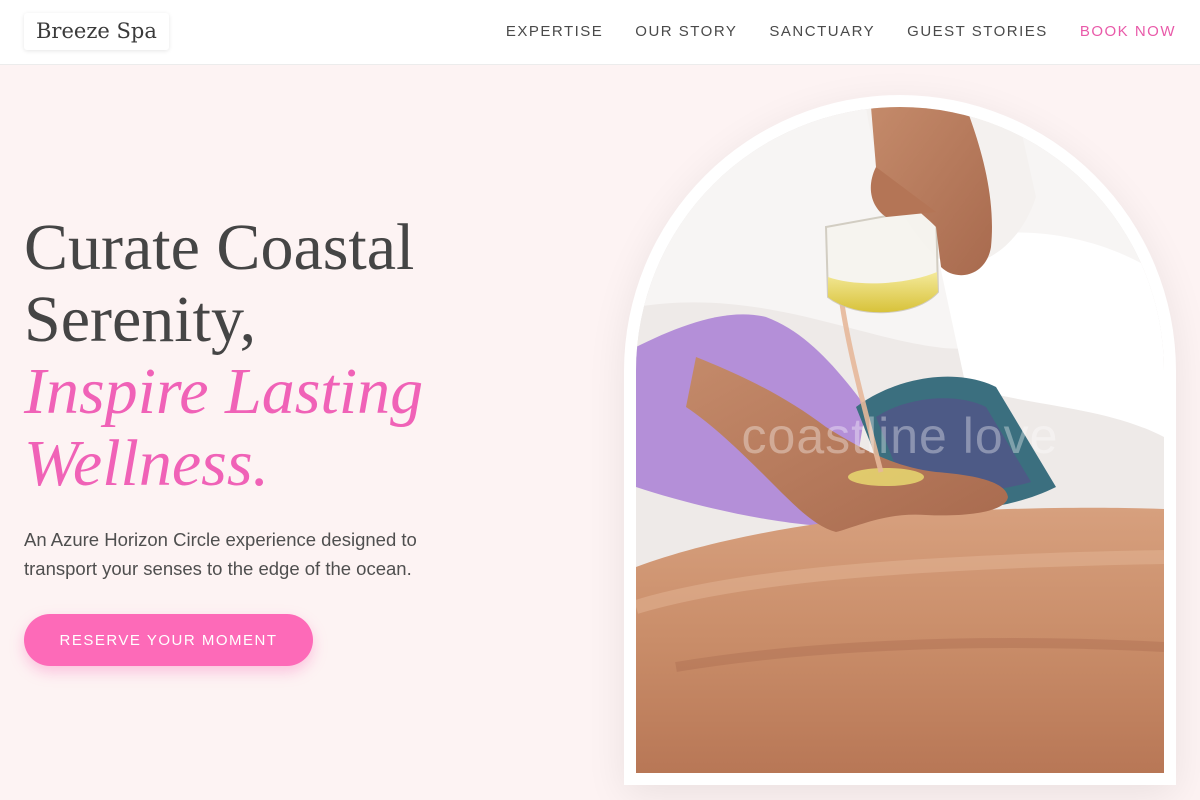 This screenshot has width=1200, height=800. I want to click on nav-link-expertise: EXPERTISE, so click(554, 31).